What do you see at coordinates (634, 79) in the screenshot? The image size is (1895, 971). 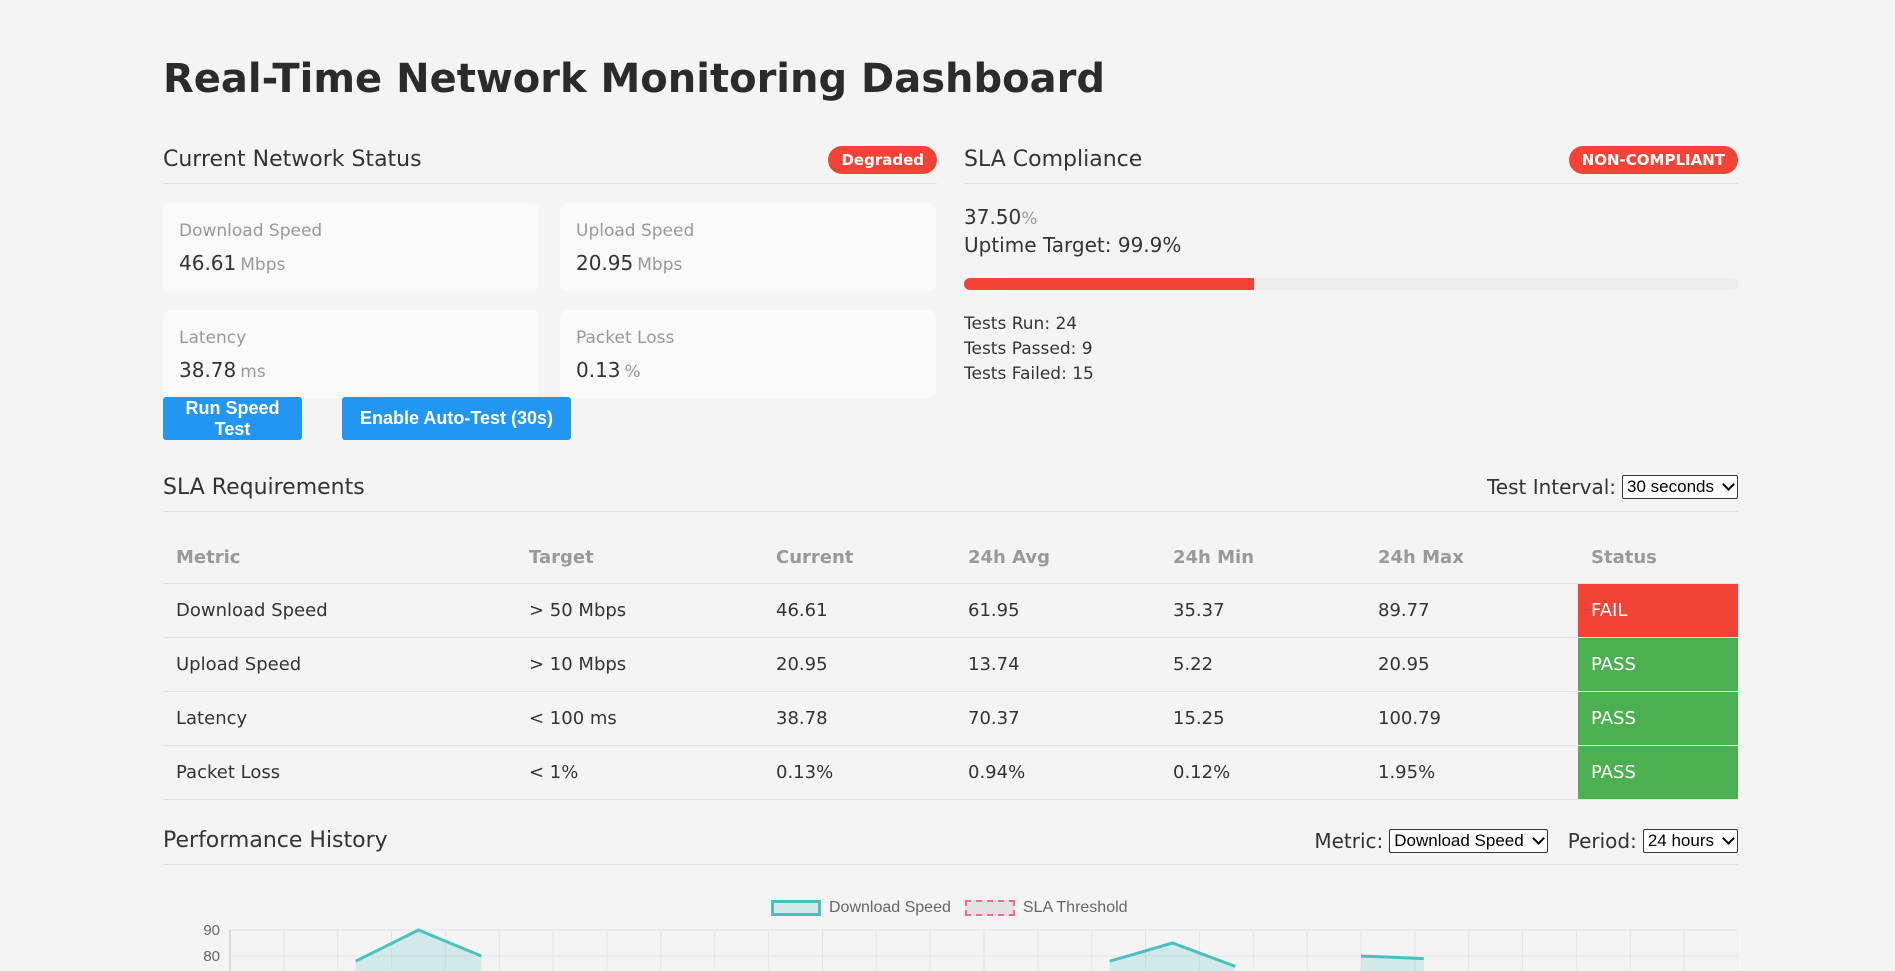 I see `page-title: Real-Time Network Monitoring Dashboard` at bounding box center [634, 79].